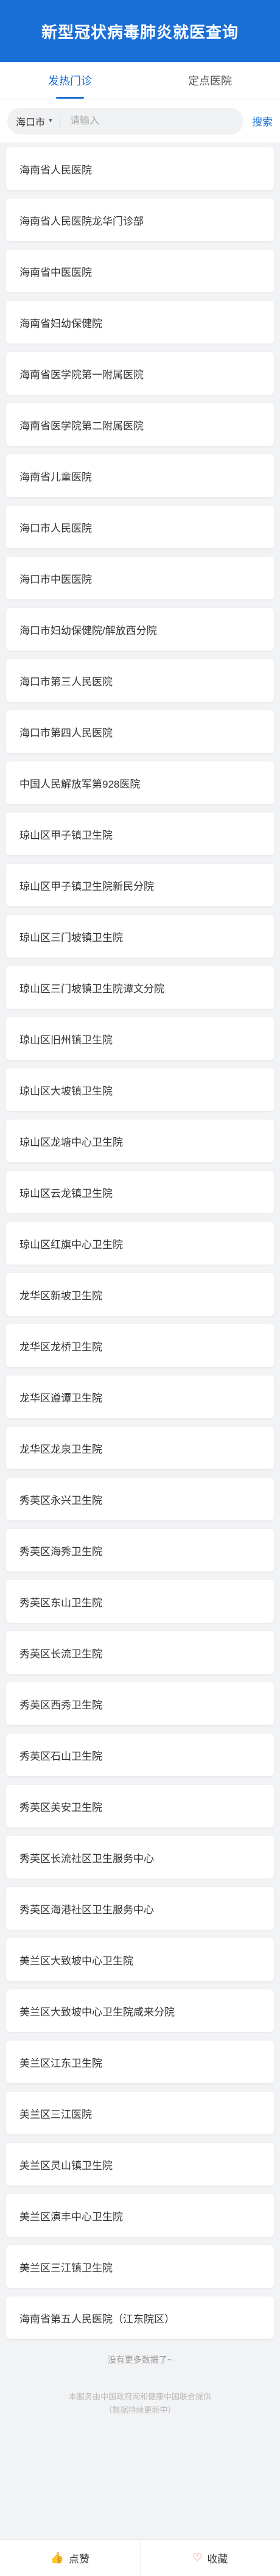 The height and width of the screenshot is (2576, 280). Describe the element at coordinates (151, 121) in the screenshot. I see `search-input` at that location.